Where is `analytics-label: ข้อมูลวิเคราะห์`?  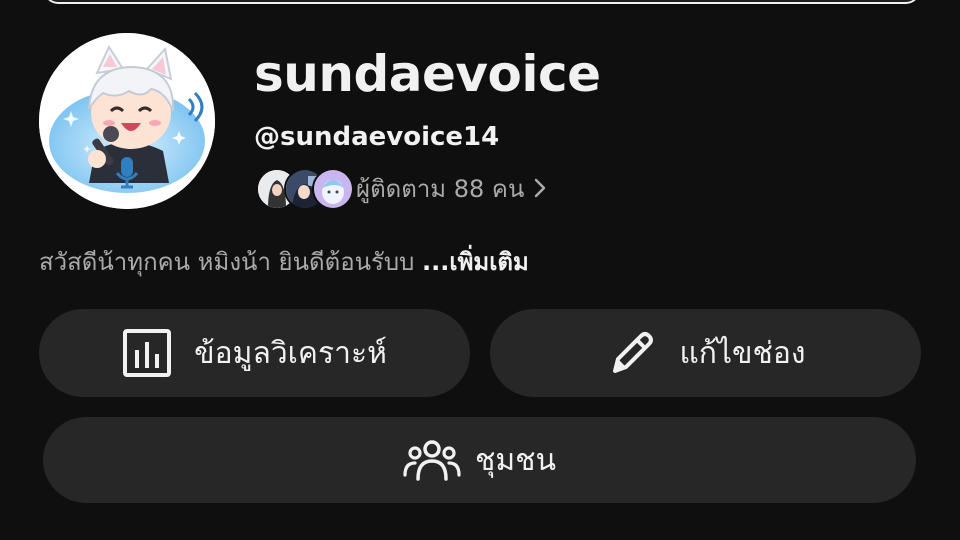
analytics-label: ข้อมูลวิเคราะห์ is located at coordinates (290, 353).